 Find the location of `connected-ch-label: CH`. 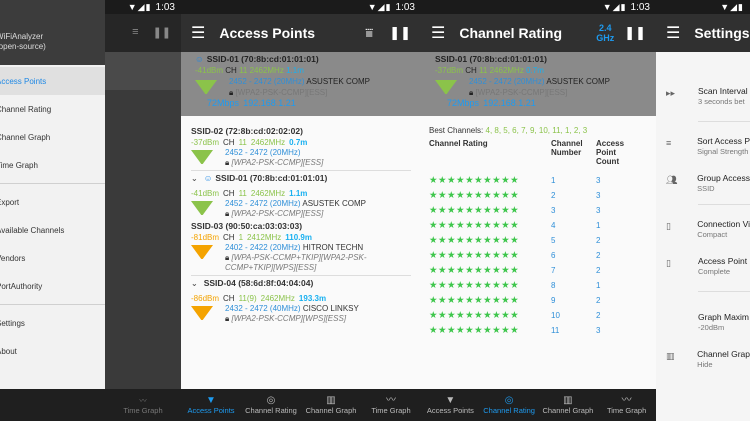

connected-ch-label: CH is located at coordinates (471, 70).